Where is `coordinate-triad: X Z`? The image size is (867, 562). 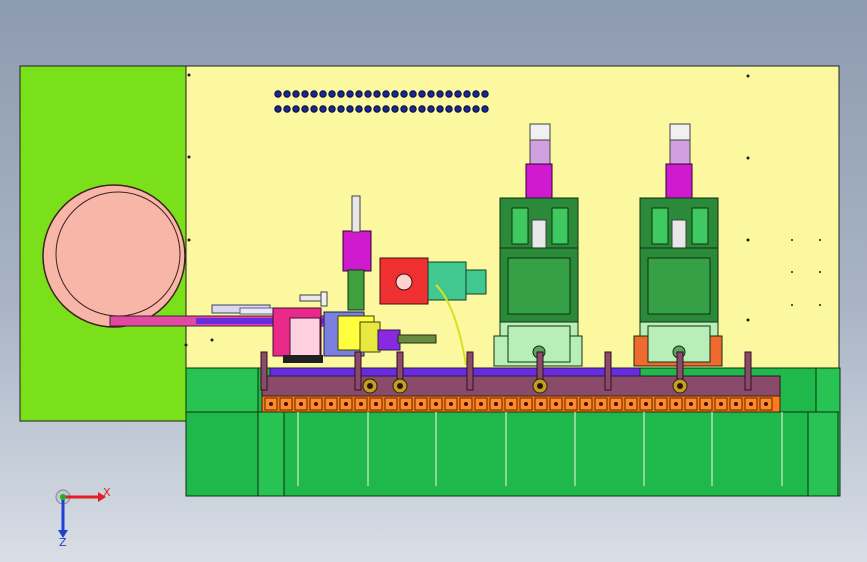 coordinate-triad: X Z is located at coordinates (83, 517).